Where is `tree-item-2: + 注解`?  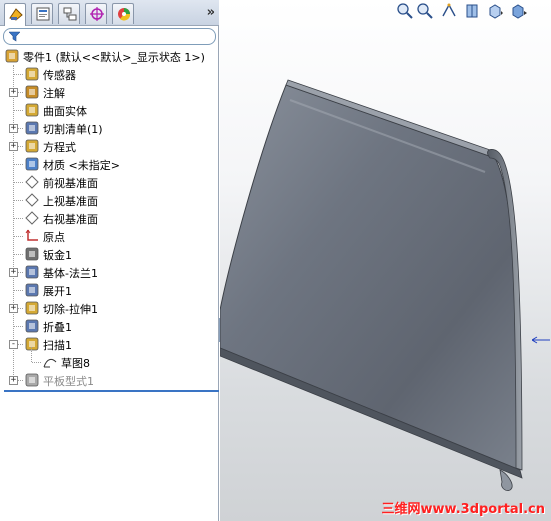 tree-item-2: + 注解 is located at coordinates (109, 92).